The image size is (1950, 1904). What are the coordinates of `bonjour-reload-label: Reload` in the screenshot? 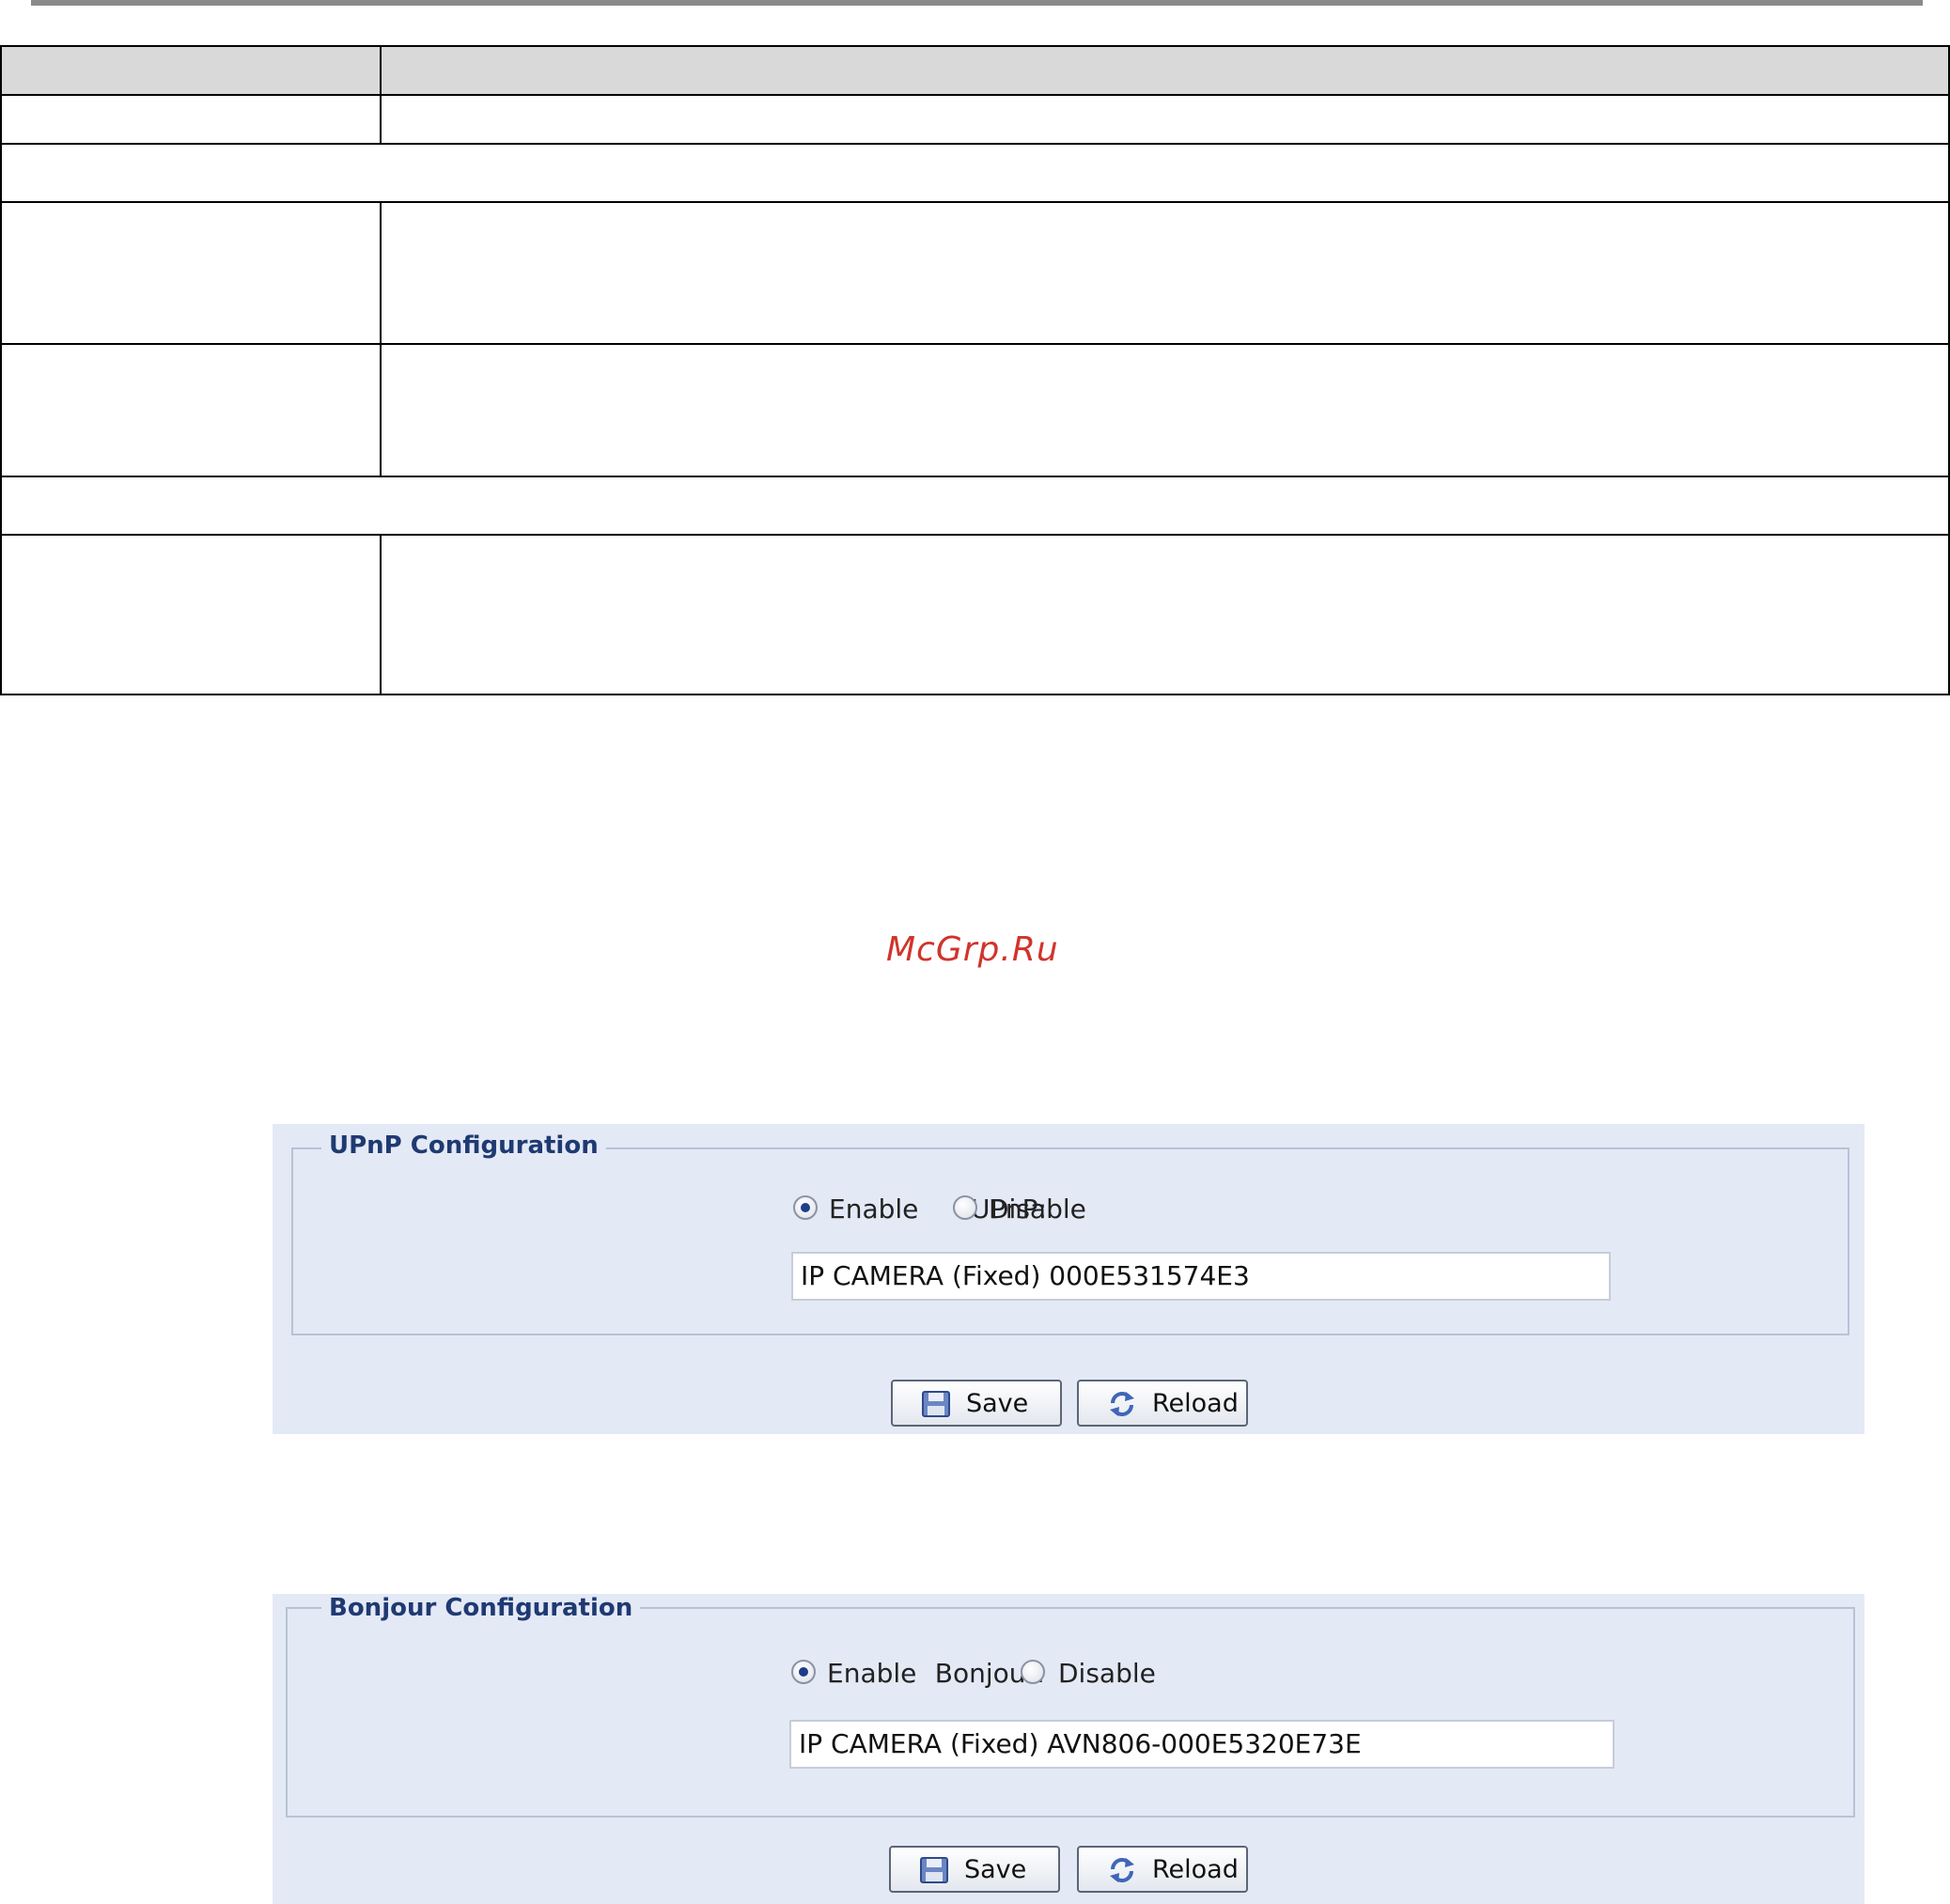 It's located at (1196, 1869).